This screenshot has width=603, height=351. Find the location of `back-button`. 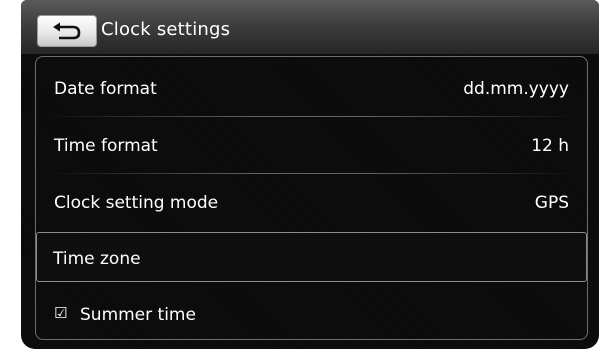

back-button is located at coordinates (67, 31).